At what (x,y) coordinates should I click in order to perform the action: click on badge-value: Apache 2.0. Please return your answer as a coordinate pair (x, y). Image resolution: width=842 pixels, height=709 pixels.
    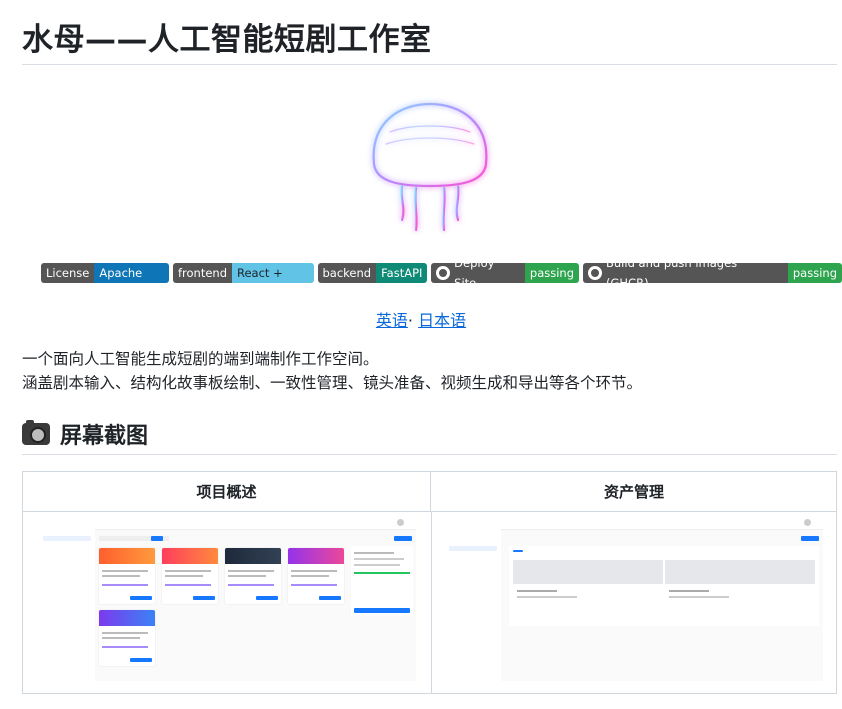
    Looking at the image, I should click on (131, 273).